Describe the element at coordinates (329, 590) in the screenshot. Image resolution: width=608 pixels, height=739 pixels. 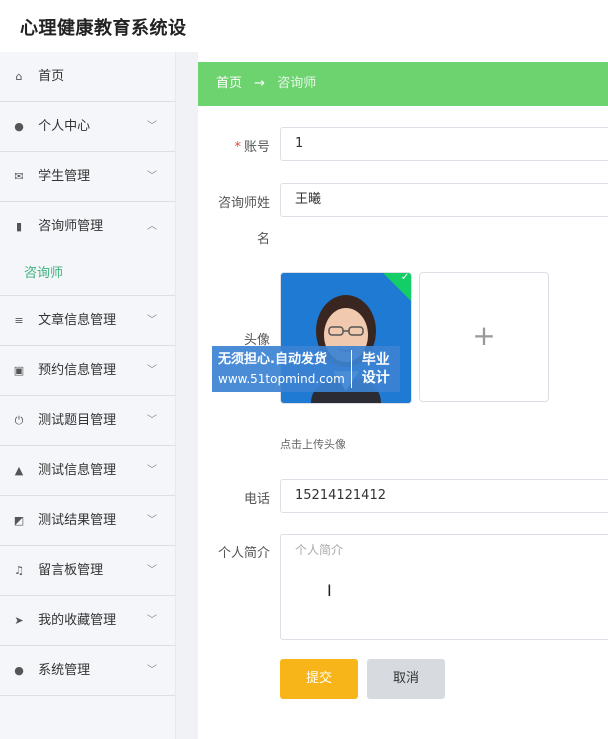
I see `text-cursor-icon: I` at that location.